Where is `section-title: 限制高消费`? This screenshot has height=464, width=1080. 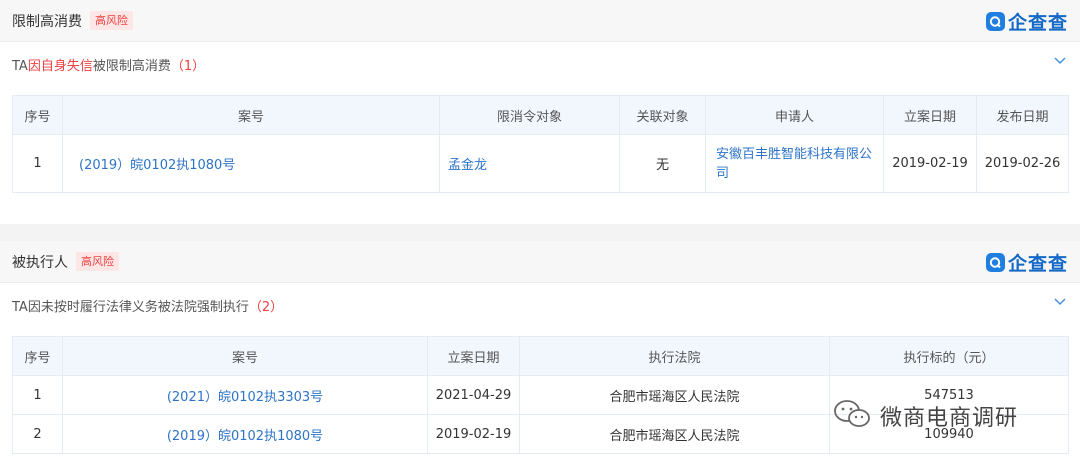 section-title: 限制高消费 is located at coordinates (47, 22).